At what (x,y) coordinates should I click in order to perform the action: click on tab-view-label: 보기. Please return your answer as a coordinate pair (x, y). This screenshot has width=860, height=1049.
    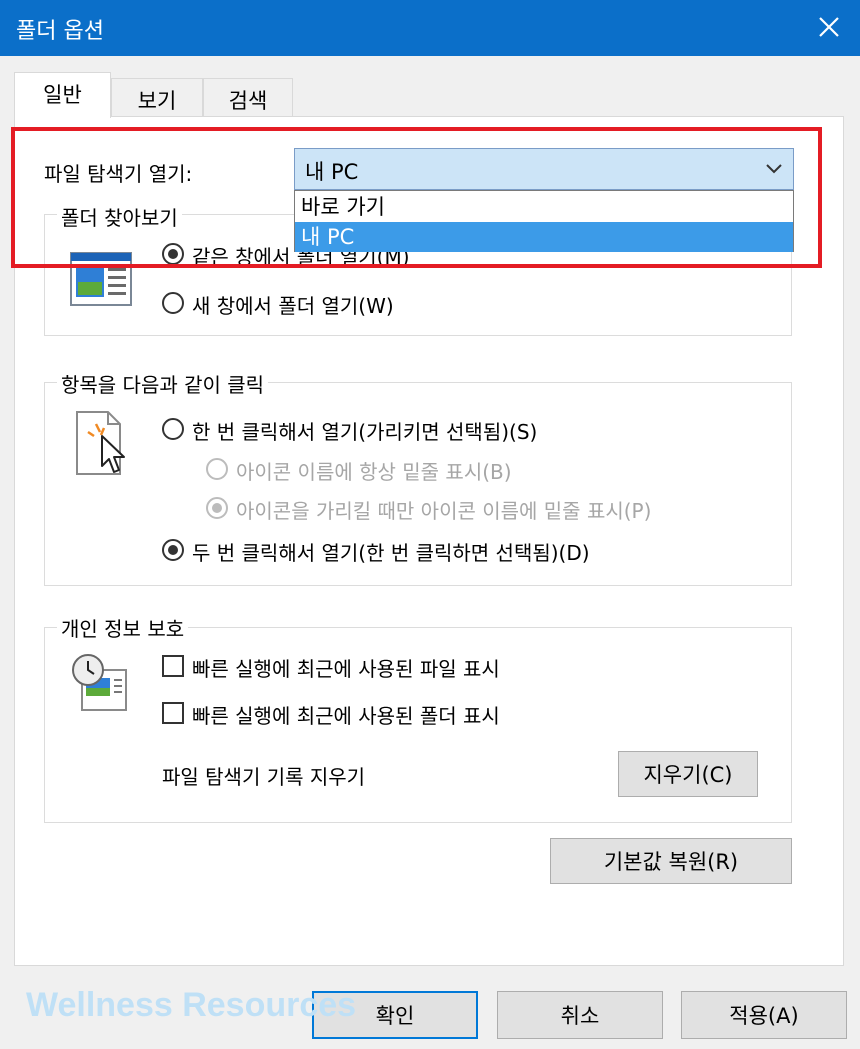
    Looking at the image, I should click on (157, 101).